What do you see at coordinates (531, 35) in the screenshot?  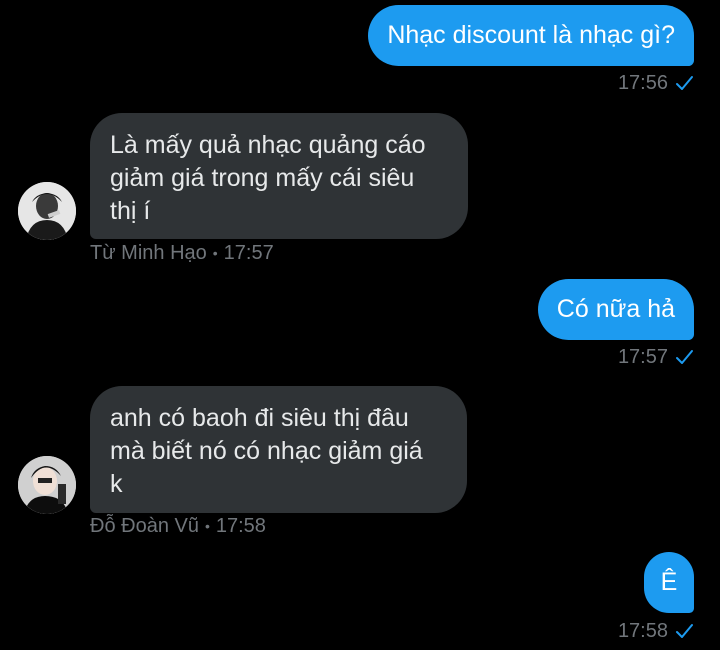 I see `message-bubble-outgoing: Nhạc discount là nhạc gì?` at bounding box center [531, 35].